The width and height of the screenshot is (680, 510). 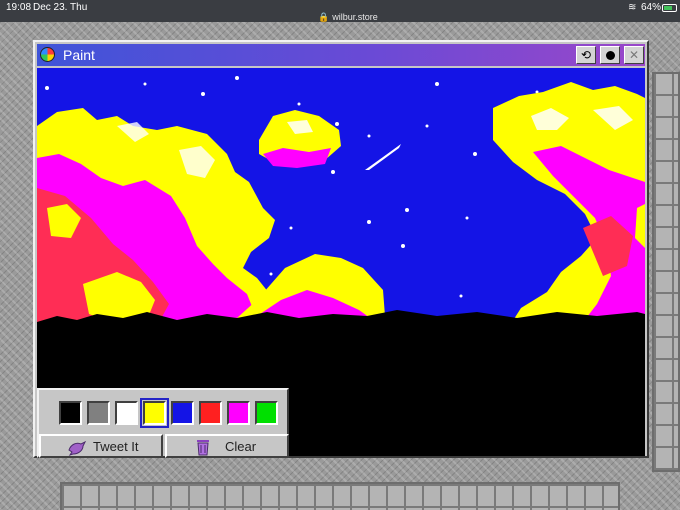 I want to click on record-icon, so click(x=610, y=55).